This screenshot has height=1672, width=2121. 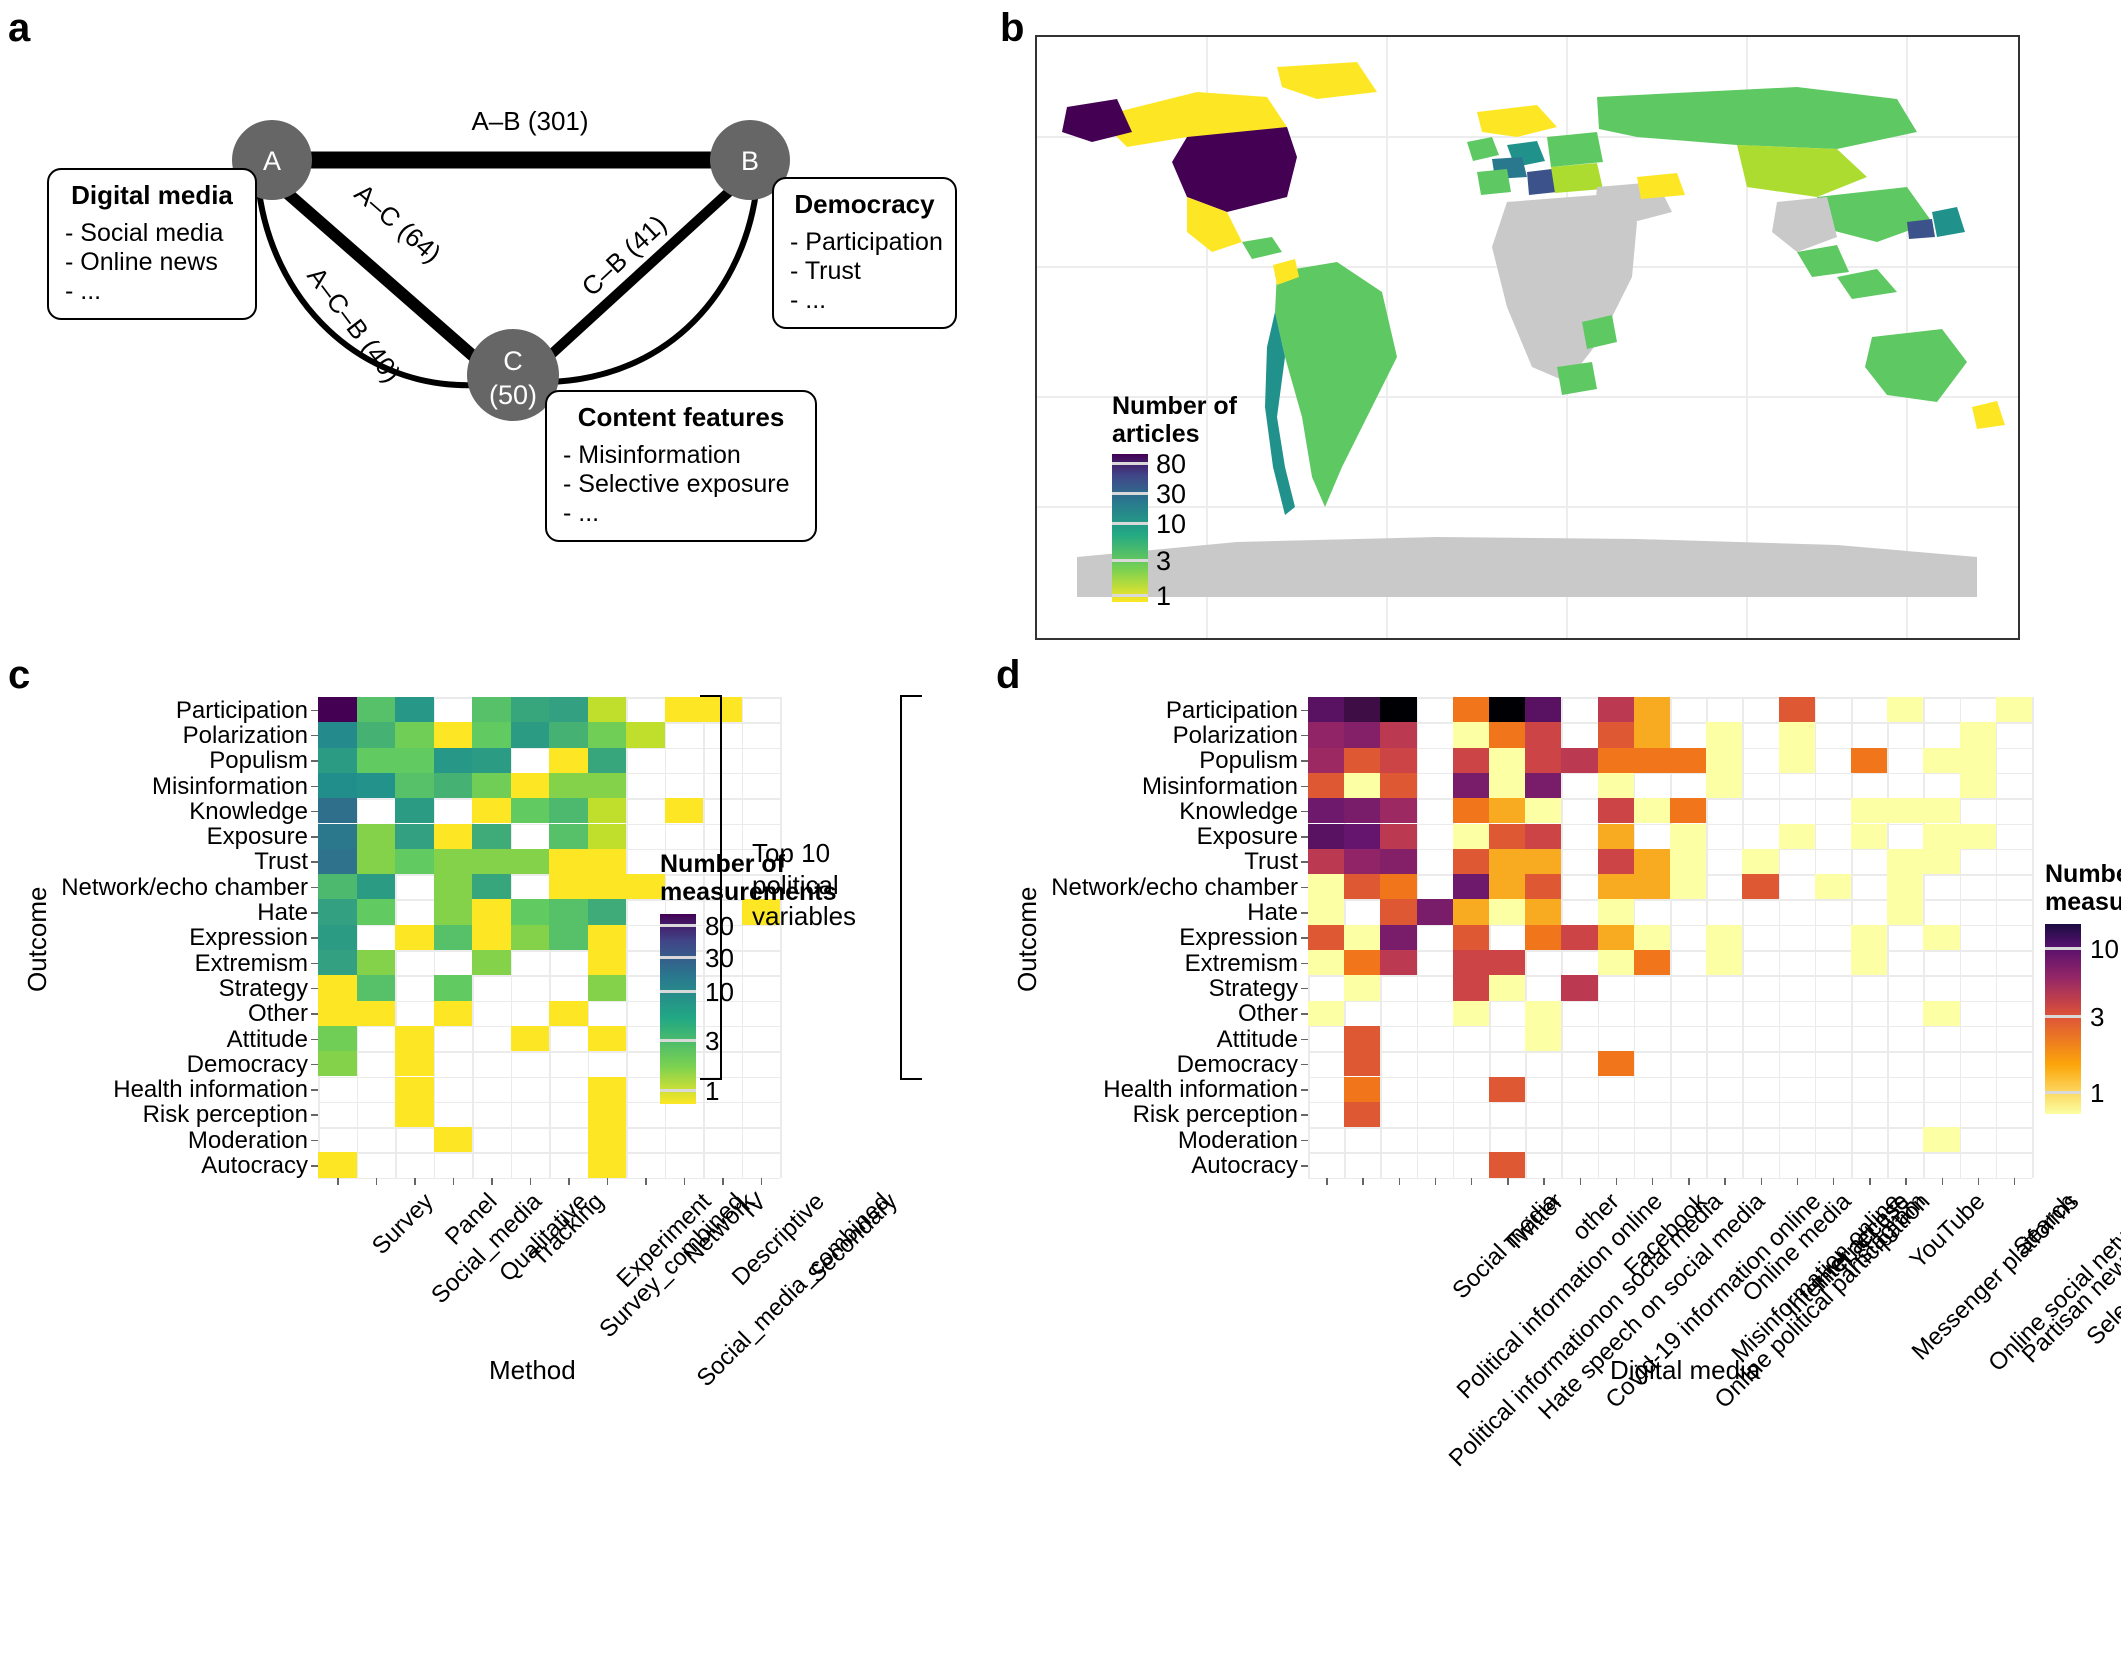 What do you see at coordinates (254, 1166) in the screenshot?
I see `c-y-tick-18: Autocracy` at bounding box center [254, 1166].